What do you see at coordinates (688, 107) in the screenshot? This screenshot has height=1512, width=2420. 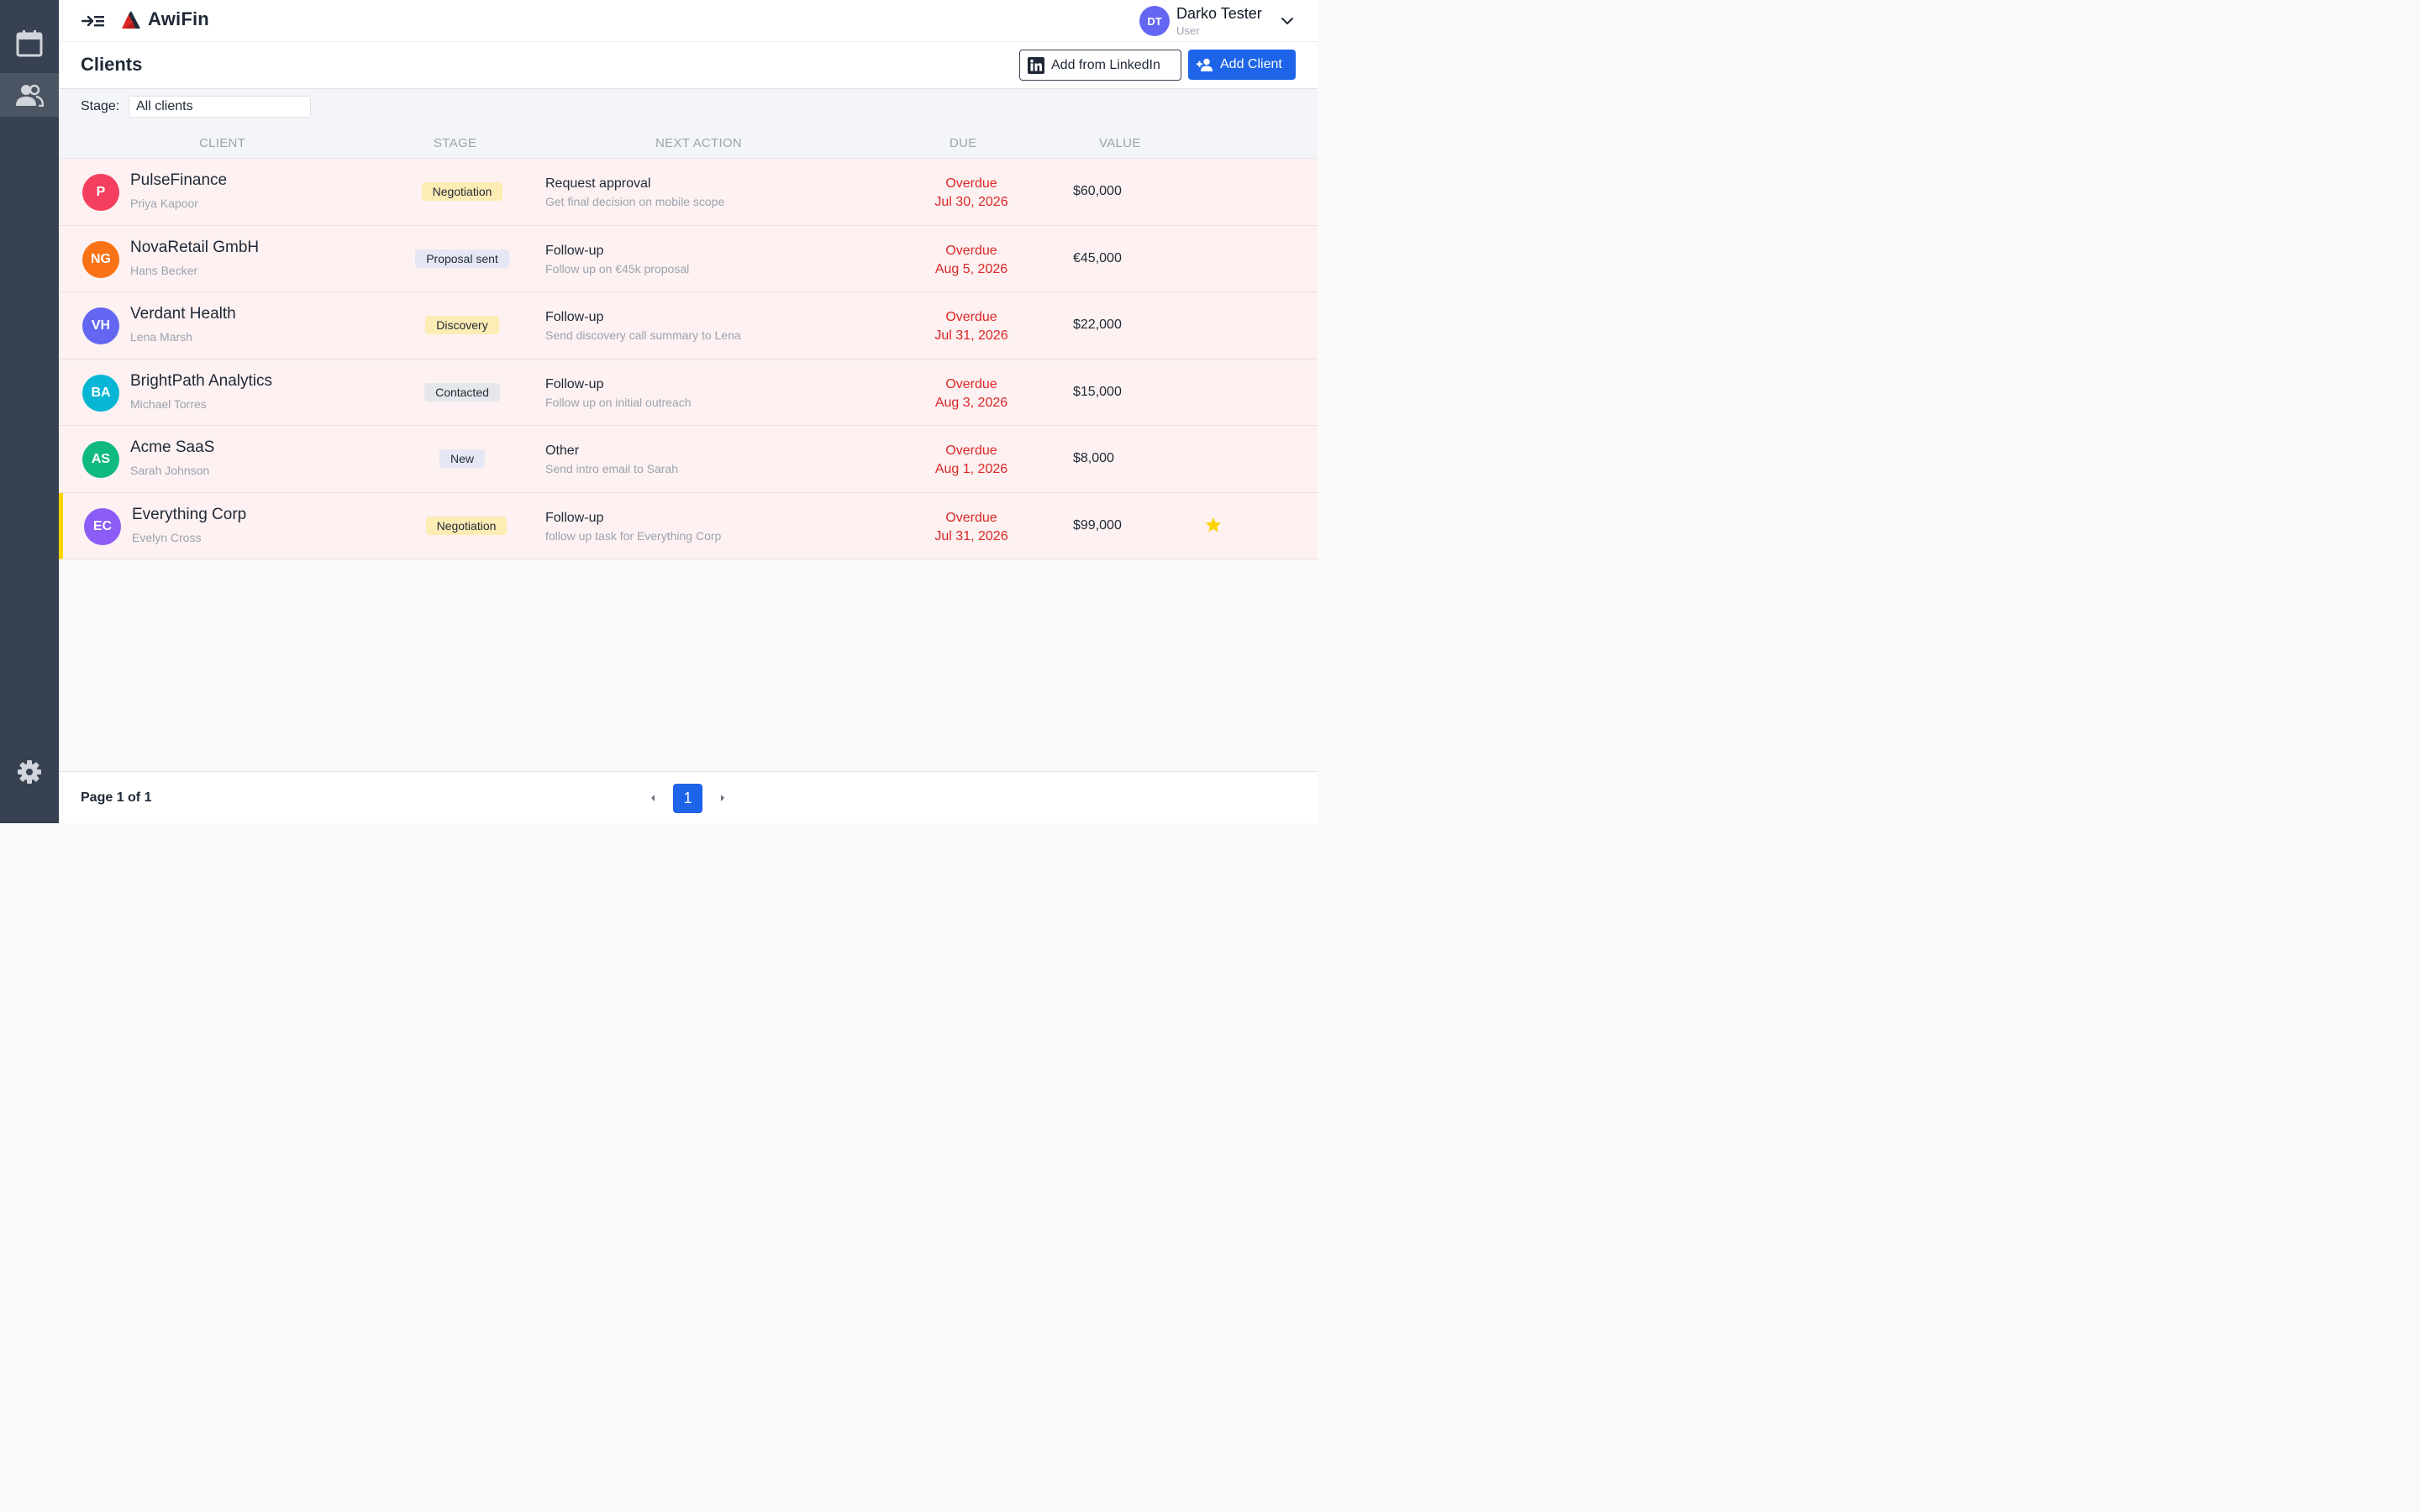 I see `filter-bar: Stage: All clients` at bounding box center [688, 107].